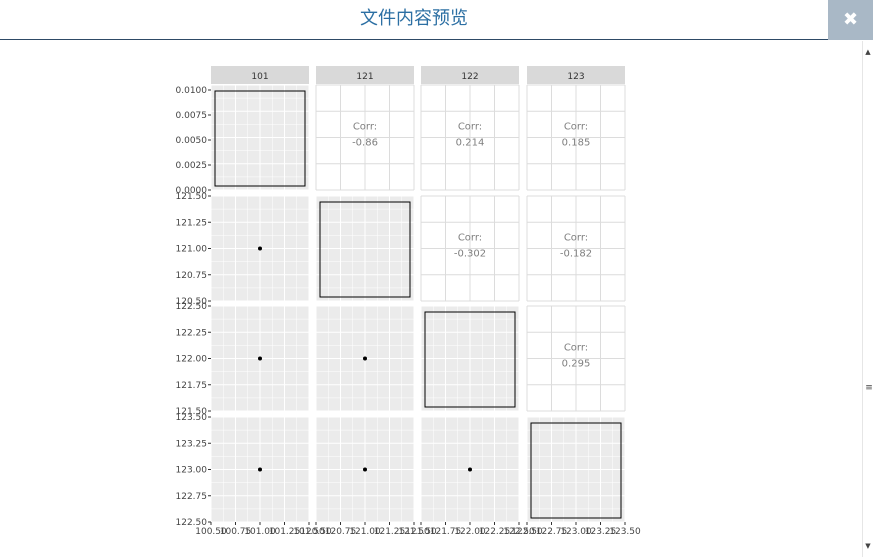 The image size is (873, 557). I want to click on y-axis-tick-label: 0.0100, so click(192, 91).